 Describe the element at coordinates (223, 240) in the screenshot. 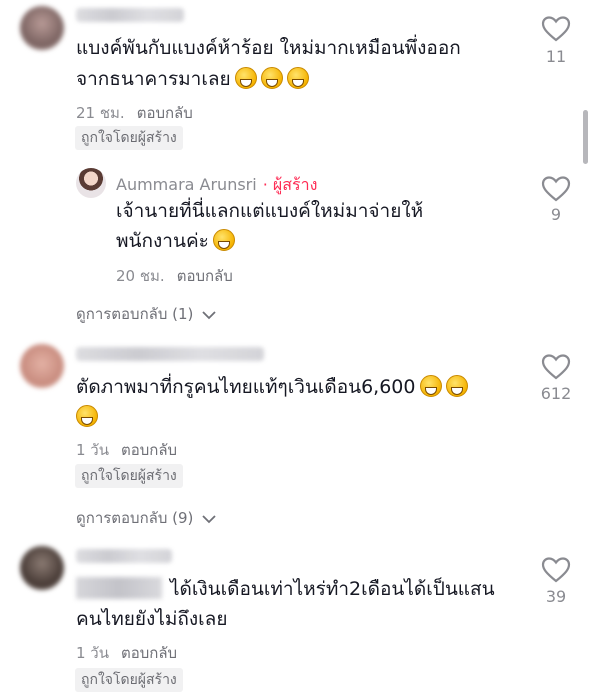

I see `smiling-face-emoji` at that location.